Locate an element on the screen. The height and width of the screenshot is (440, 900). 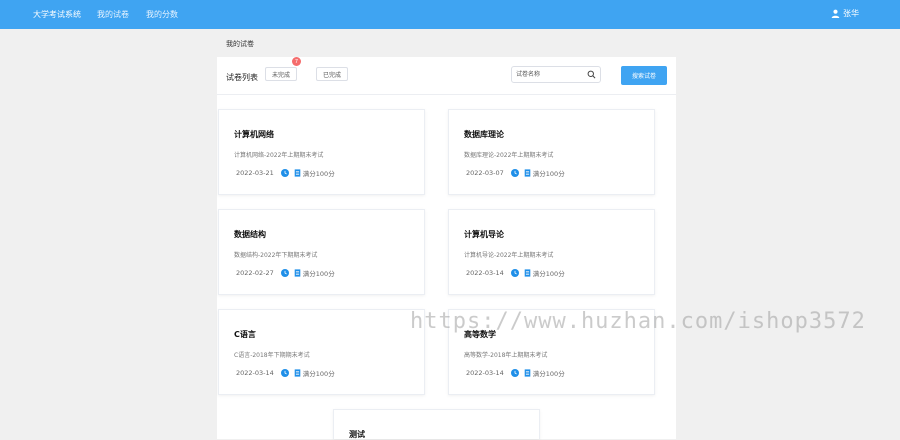
exam-card: C语言 C语言-2018年下期期末考试 2022-03-14 满分100分 is located at coordinates (321, 352).